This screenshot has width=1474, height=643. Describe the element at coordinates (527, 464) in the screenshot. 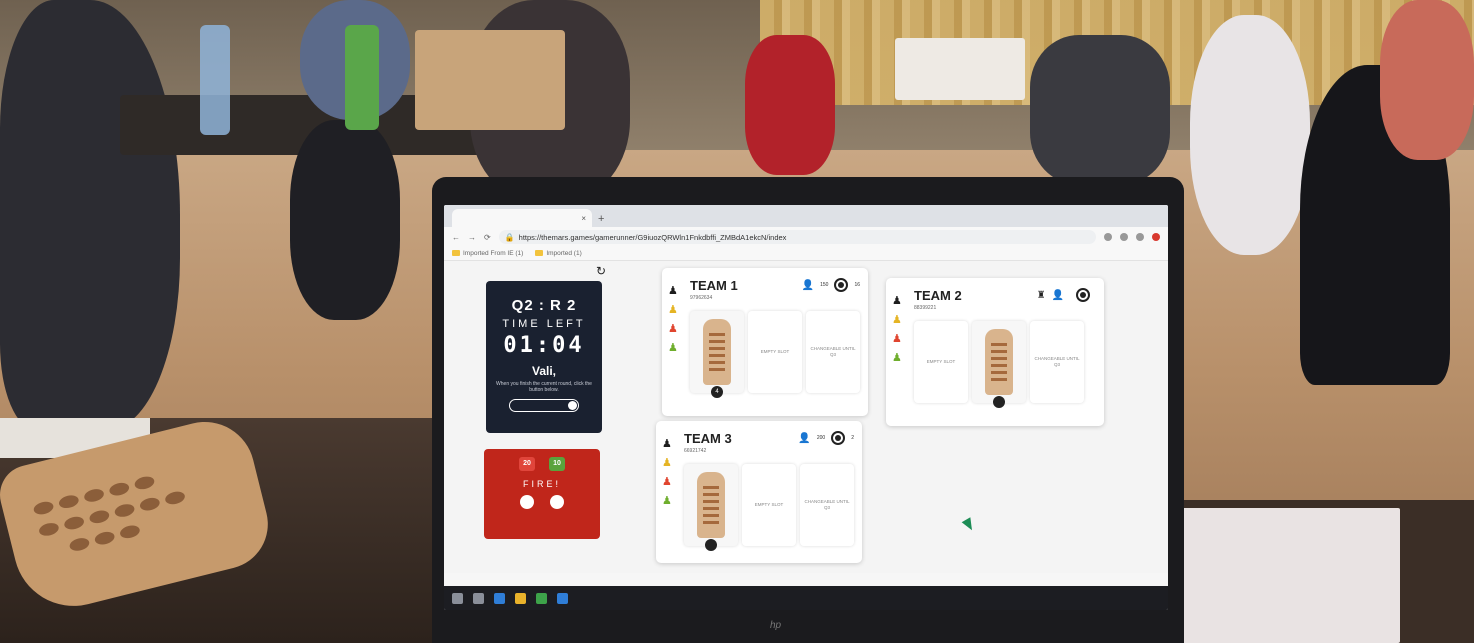

I see `red-count-badge: 20` at that location.